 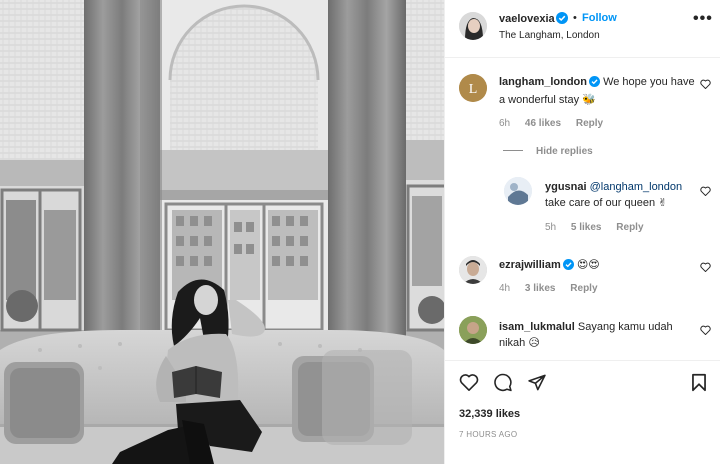 I want to click on comment-bubble-icon, so click(x=503, y=384).